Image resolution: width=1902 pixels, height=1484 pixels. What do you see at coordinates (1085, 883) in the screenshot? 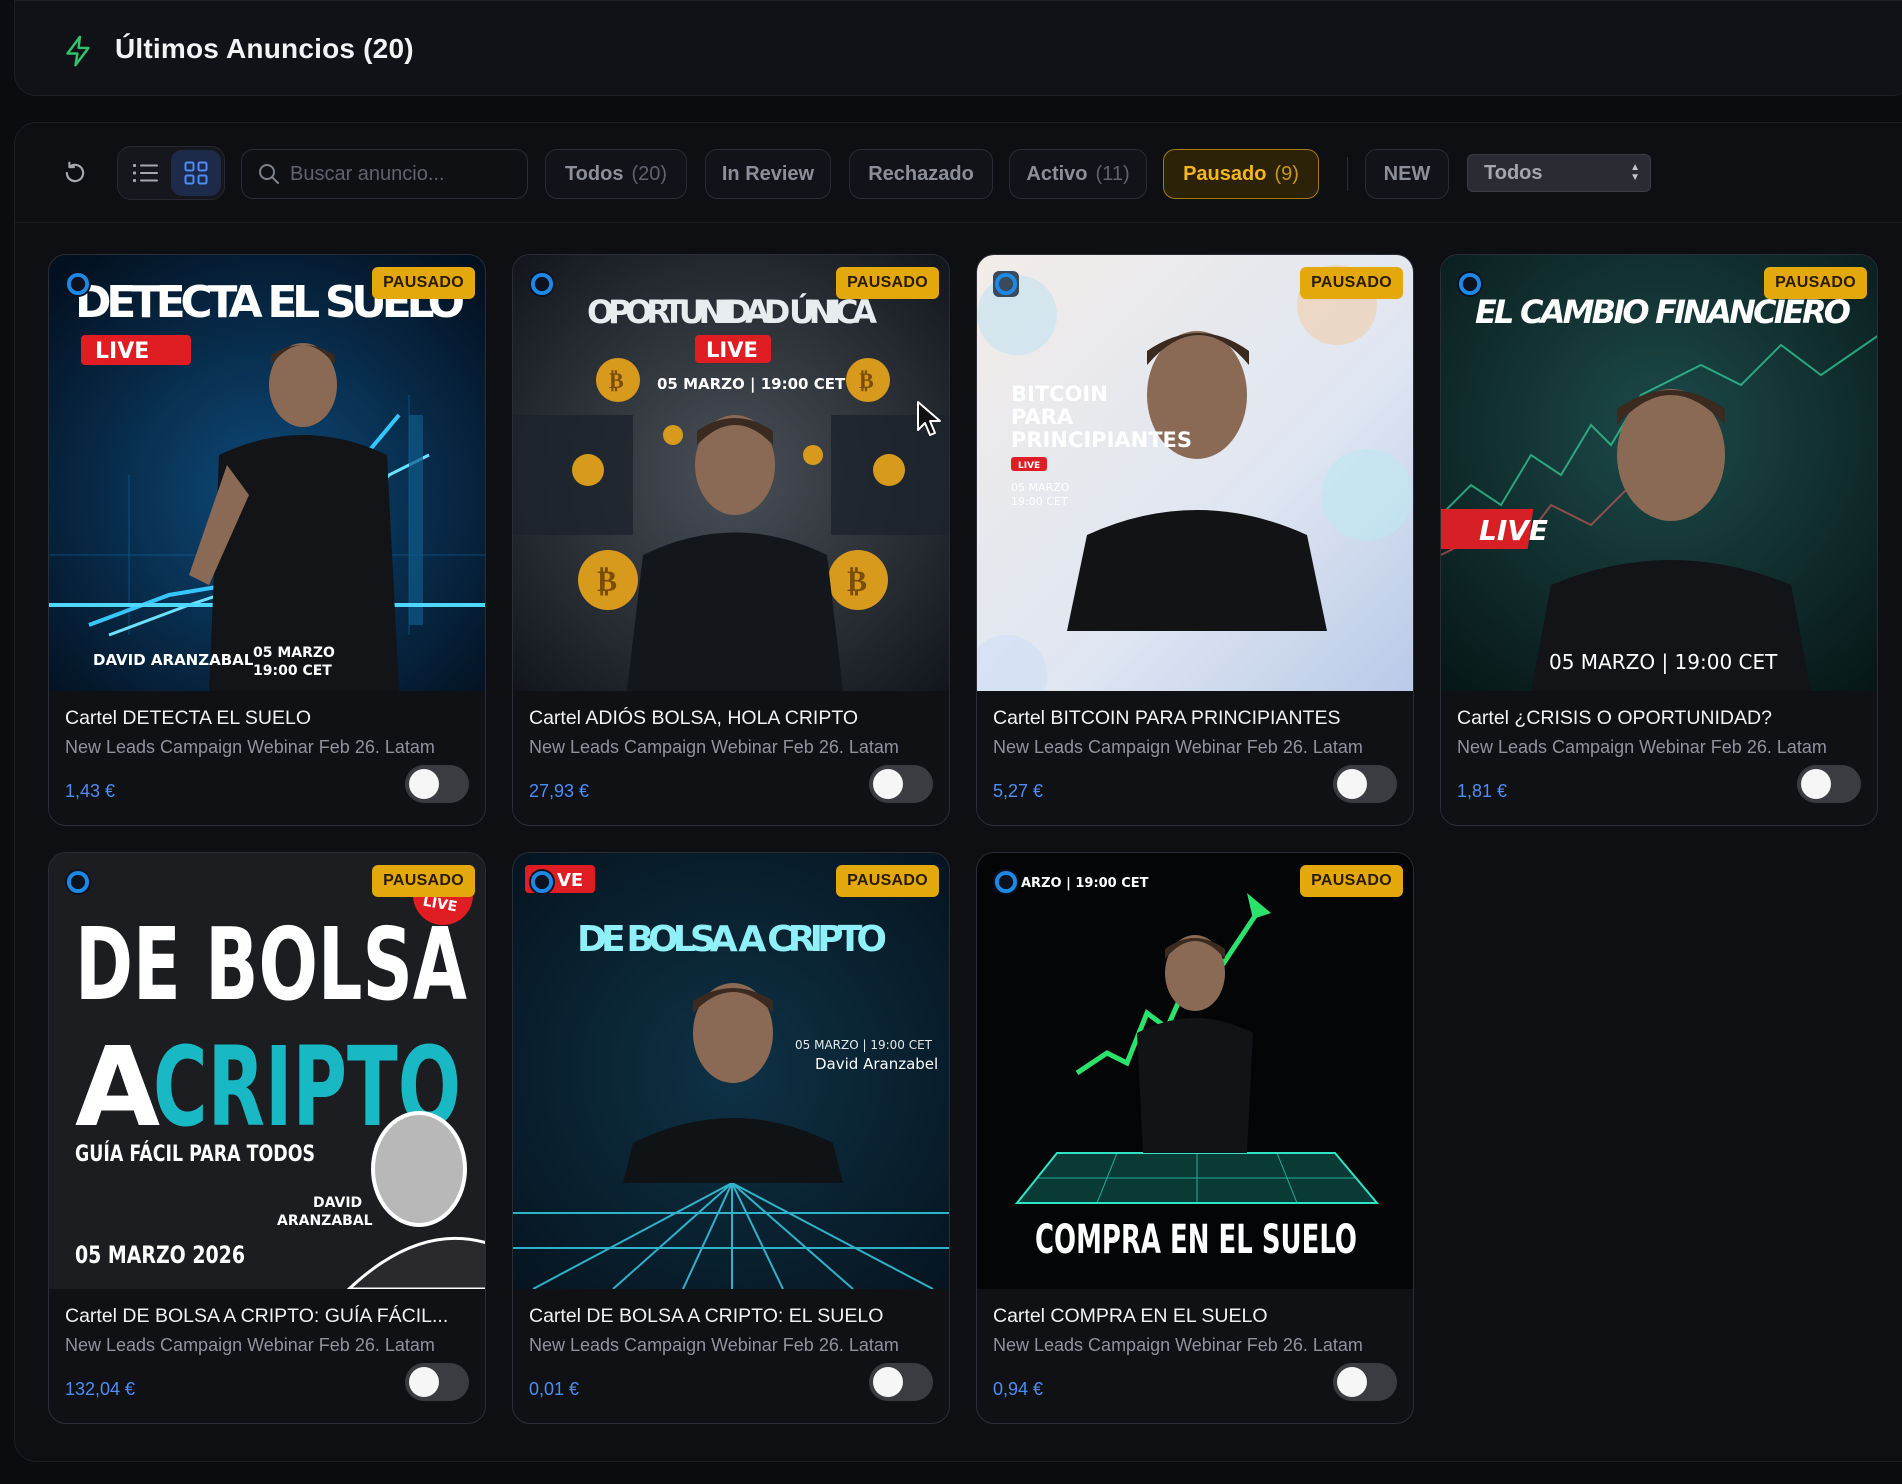
I see `image-date: ARZO | 19:00 CET` at bounding box center [1085, 883].